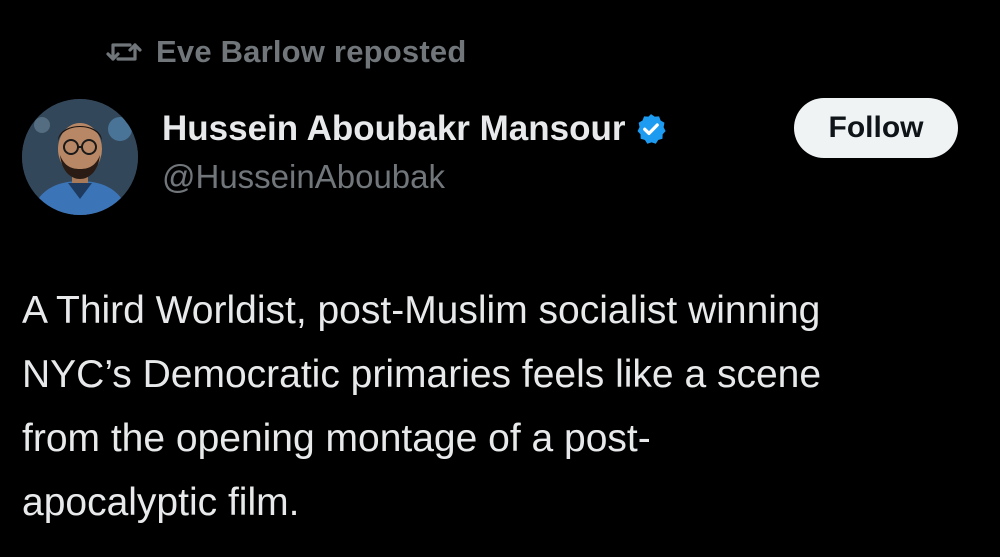 This screenshot has height=557, width=1000. Describe the element at coordinates (124, 52) in the screenshot. I see `repost-icon` at that location.